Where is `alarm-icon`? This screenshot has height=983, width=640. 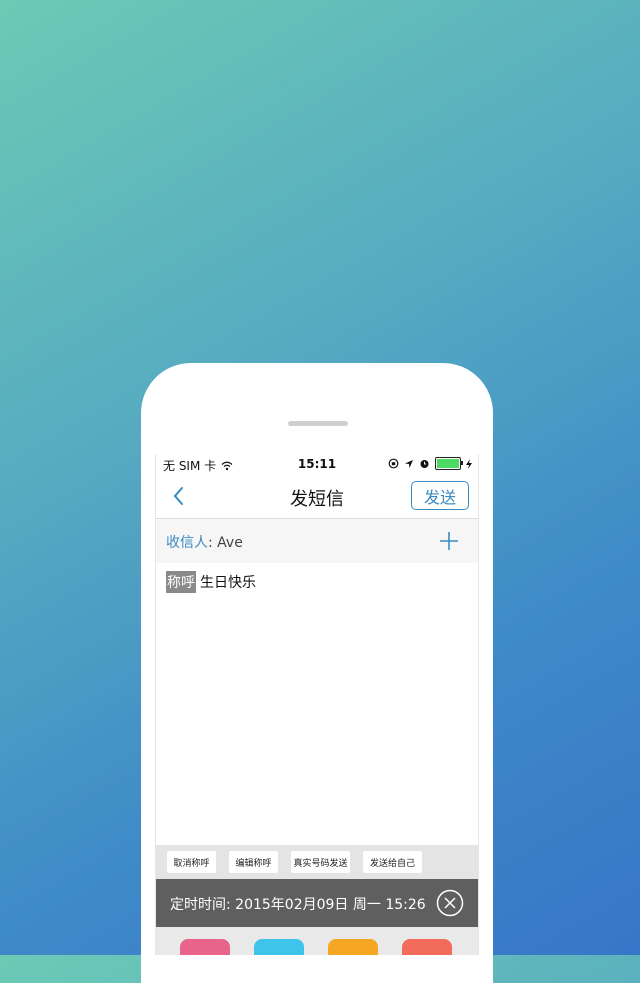 alarm-icon is located at coordinates (424, 464).